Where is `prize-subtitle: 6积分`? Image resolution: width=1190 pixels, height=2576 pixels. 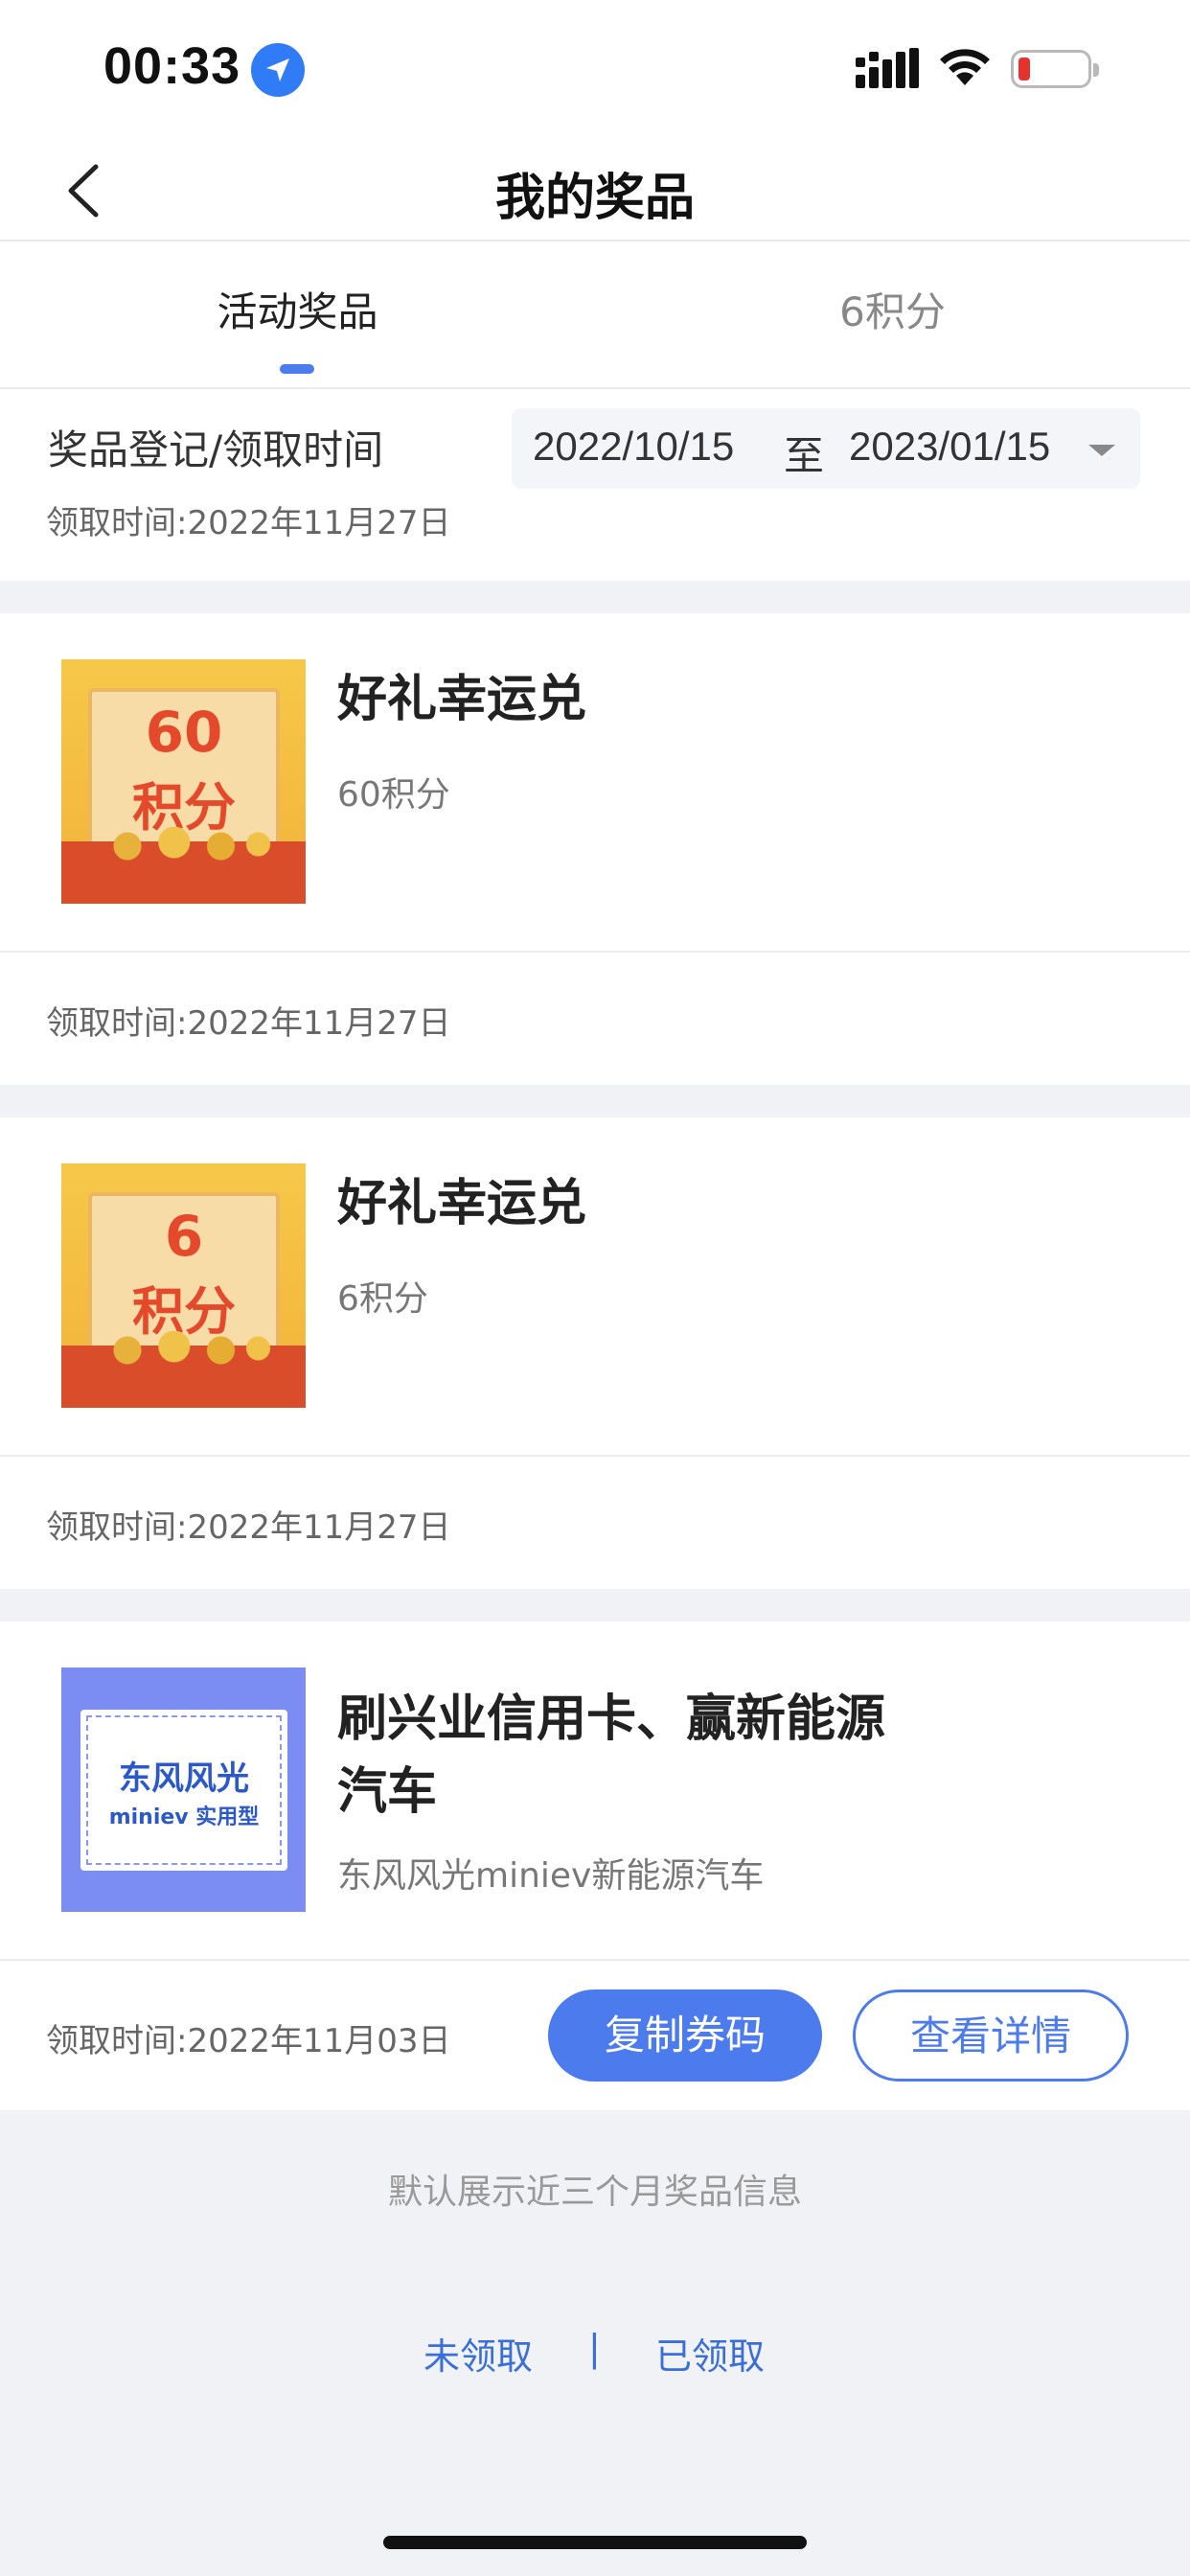 prize-subtitle: 6积分 is located at coordinates (382, 1299).